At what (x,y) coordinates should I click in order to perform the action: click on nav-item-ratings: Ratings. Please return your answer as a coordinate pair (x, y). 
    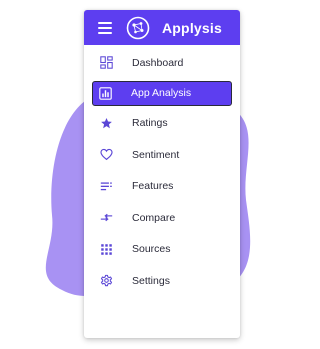
    Looking at the image, I should click on (162, 124).